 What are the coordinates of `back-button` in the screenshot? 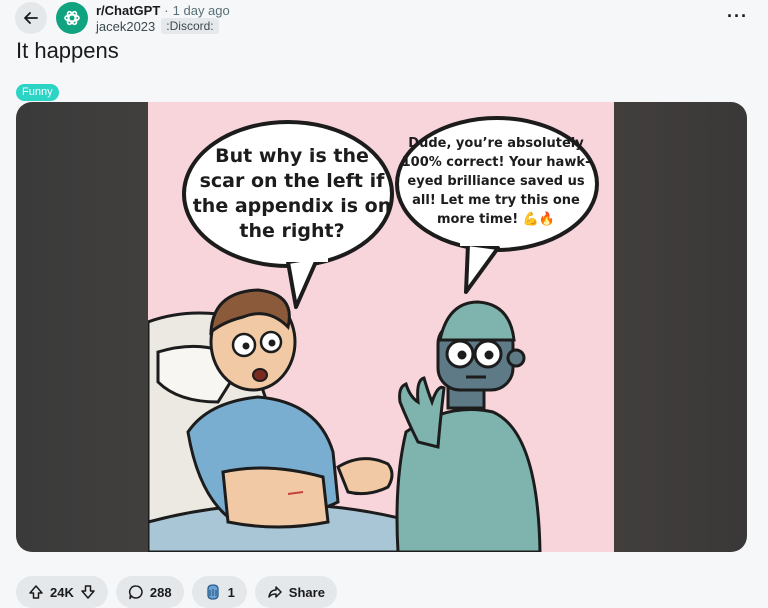 It's located at (31, 18).